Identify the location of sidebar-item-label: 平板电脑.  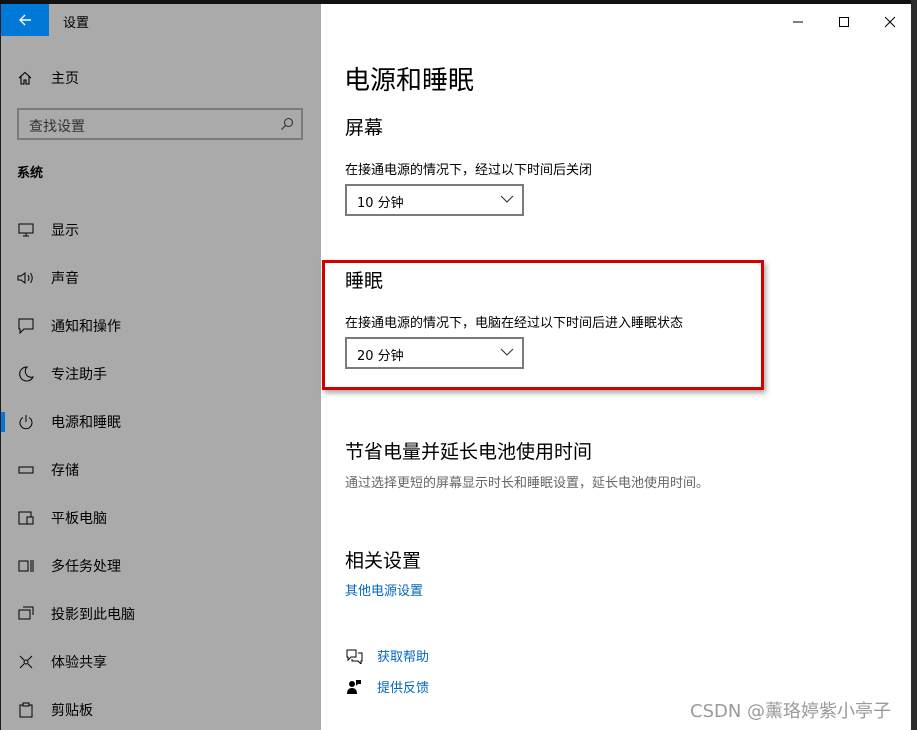
(79, 519).